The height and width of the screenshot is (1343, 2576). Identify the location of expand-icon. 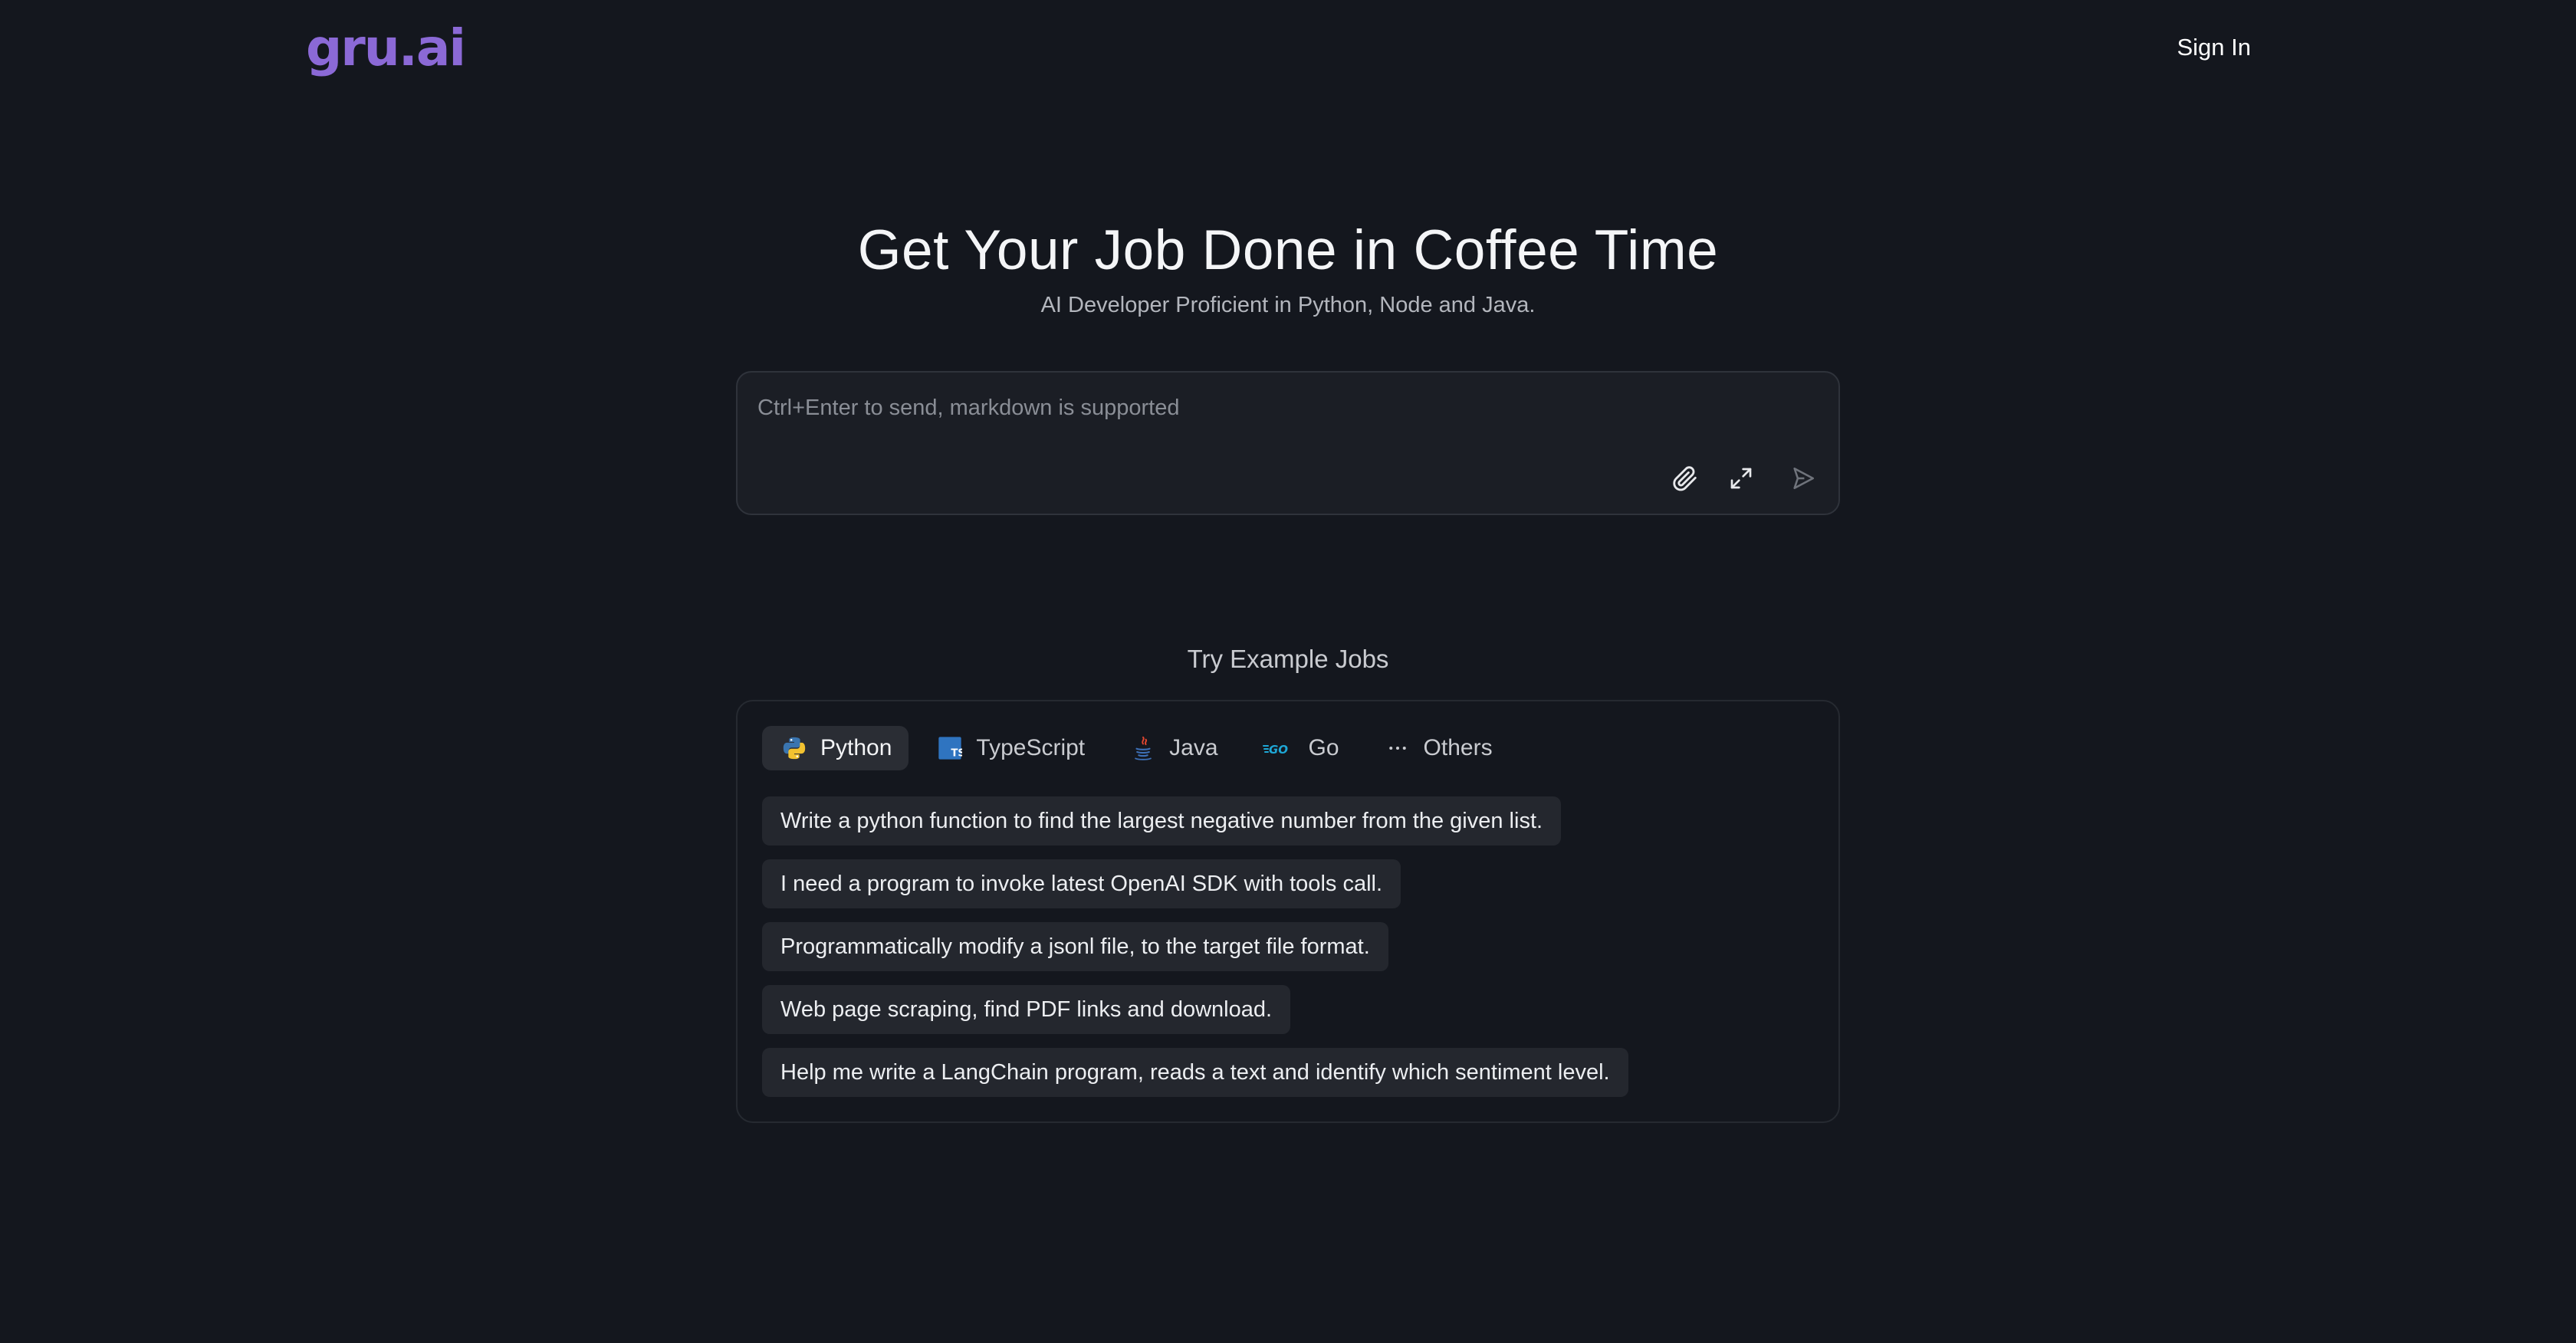
(1741, 478).